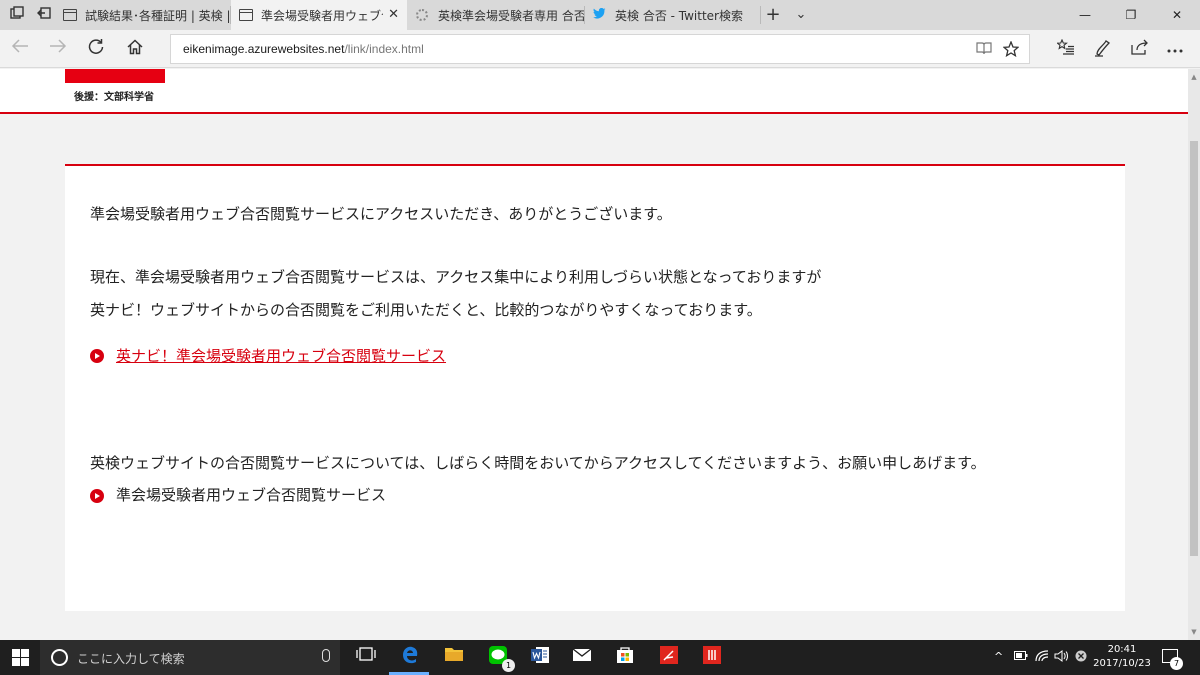 The image size is (1200, 675). What do you see at coordinates (1194, 632) in the screenshot?
I see `scroll-down-icon: ▼` at bounding box center [1194, 632].